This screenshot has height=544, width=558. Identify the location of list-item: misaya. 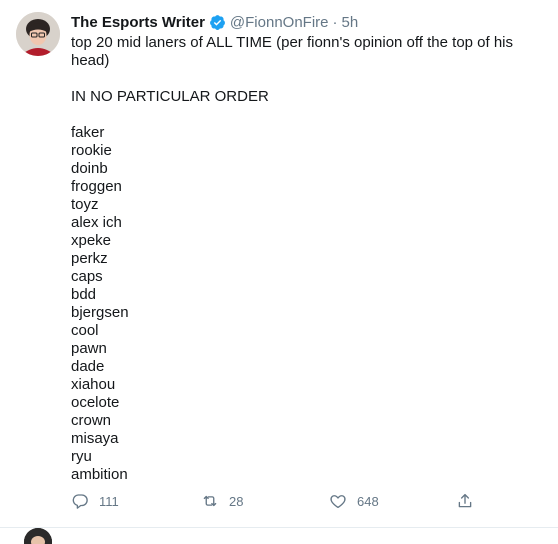
(95, 438).